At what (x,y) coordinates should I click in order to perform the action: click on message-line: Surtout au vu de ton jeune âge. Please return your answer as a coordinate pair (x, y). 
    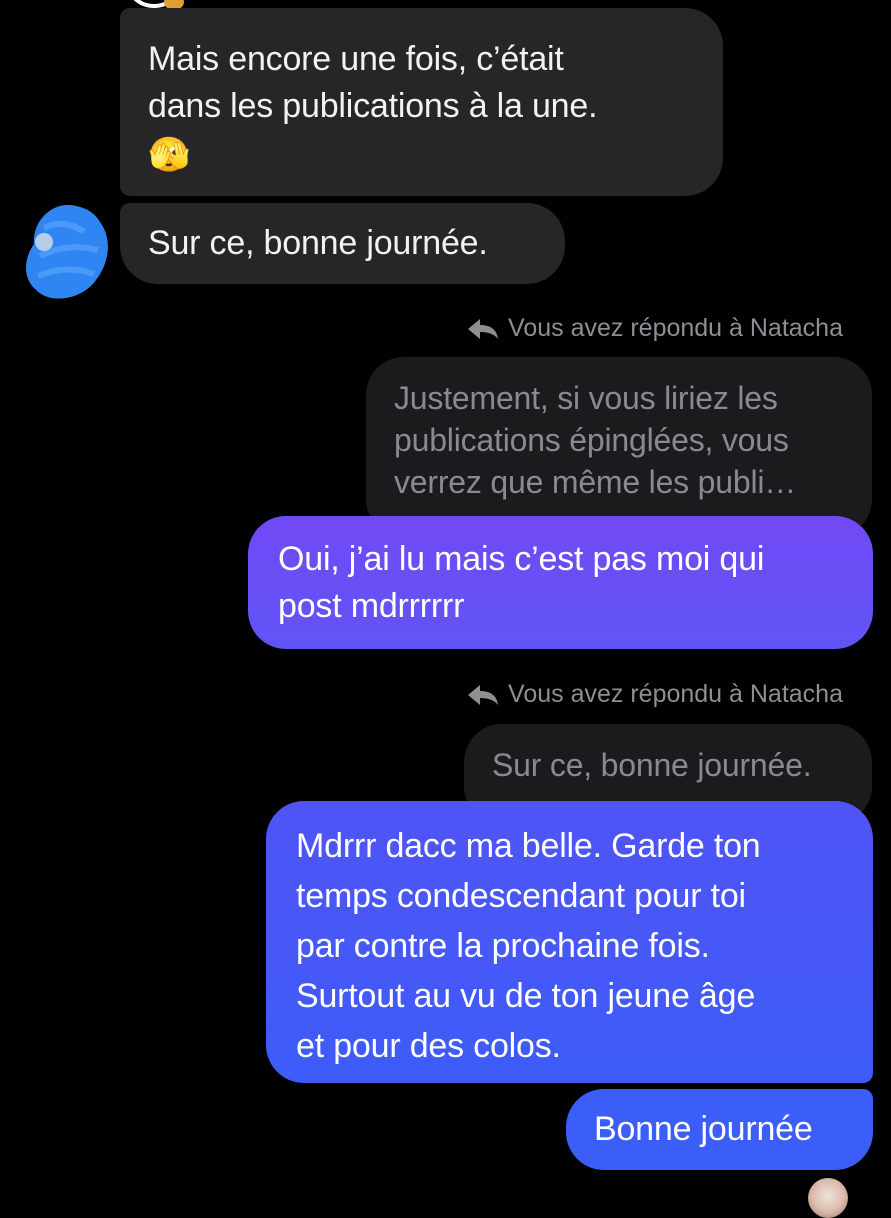
    Looking at the image, I should click on (526, 996).